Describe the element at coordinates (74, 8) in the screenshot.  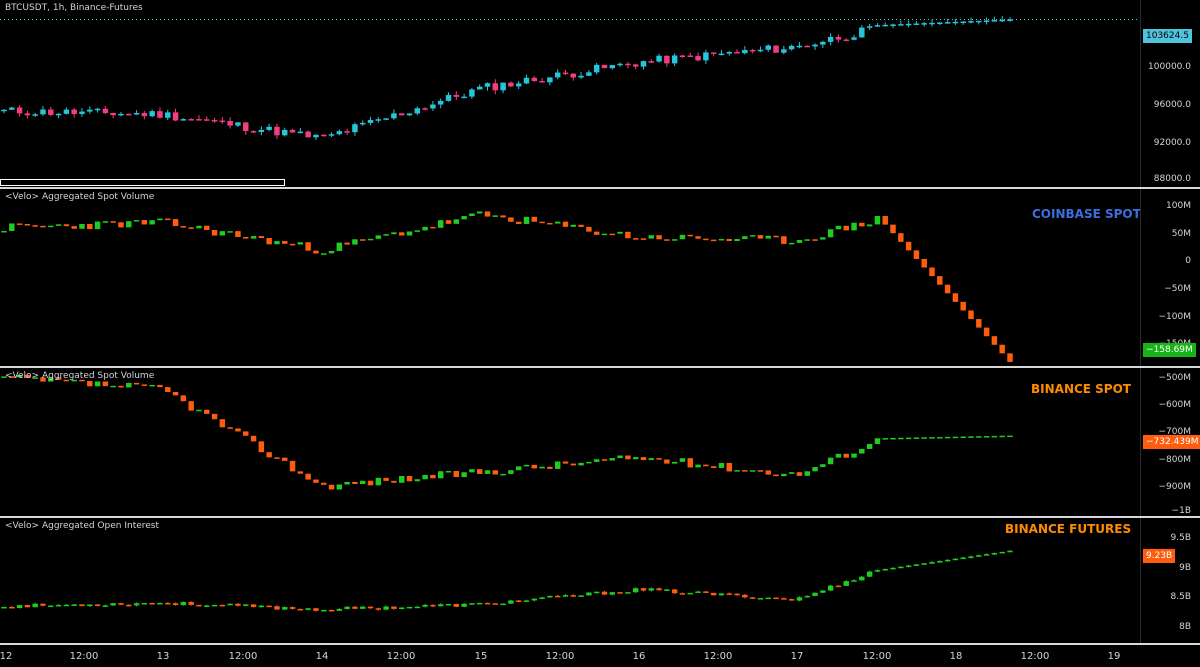
I see `symbol-title: BTCUSDT, 1h, Binance-Futures` at that location.